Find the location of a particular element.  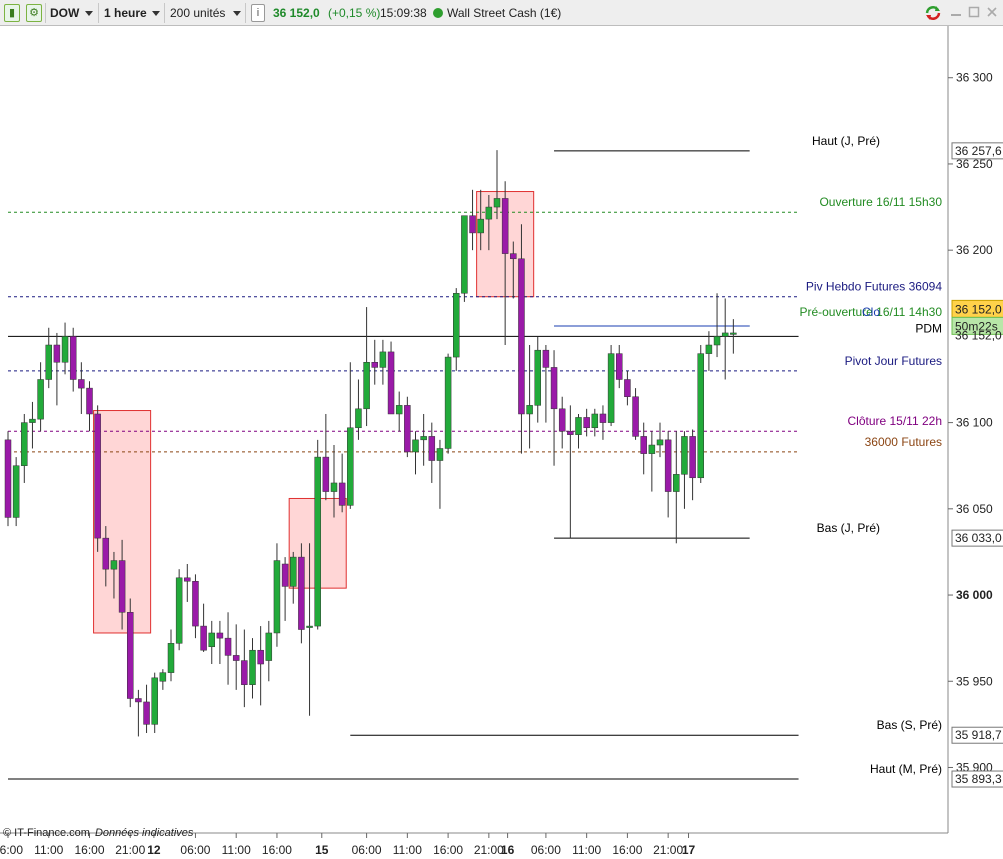

level-tag-value: 35 893,3 is located at coordinates (978, 779).